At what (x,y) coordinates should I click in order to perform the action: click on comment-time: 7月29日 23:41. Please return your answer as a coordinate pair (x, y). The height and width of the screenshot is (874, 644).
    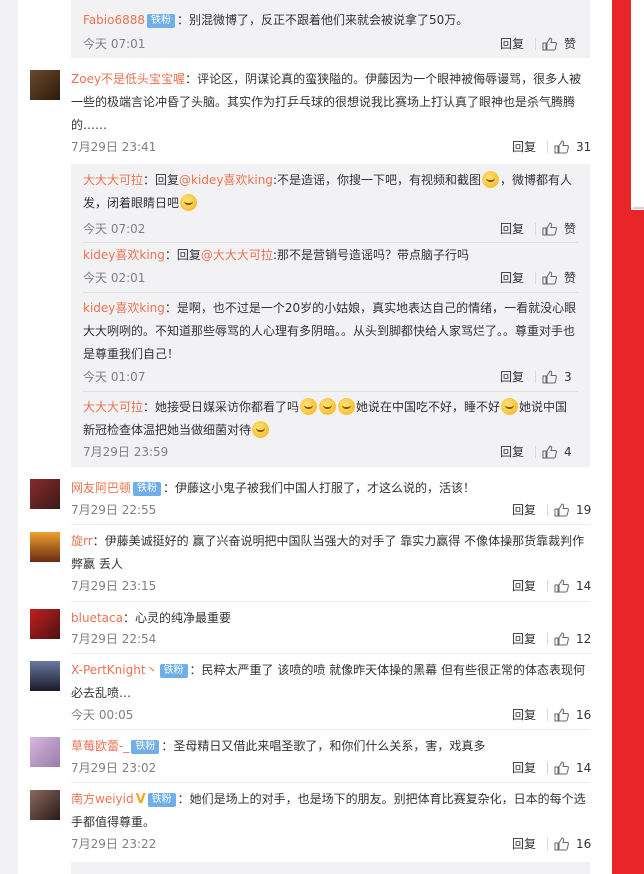
    Looking at the image, I should click on (114, 147).